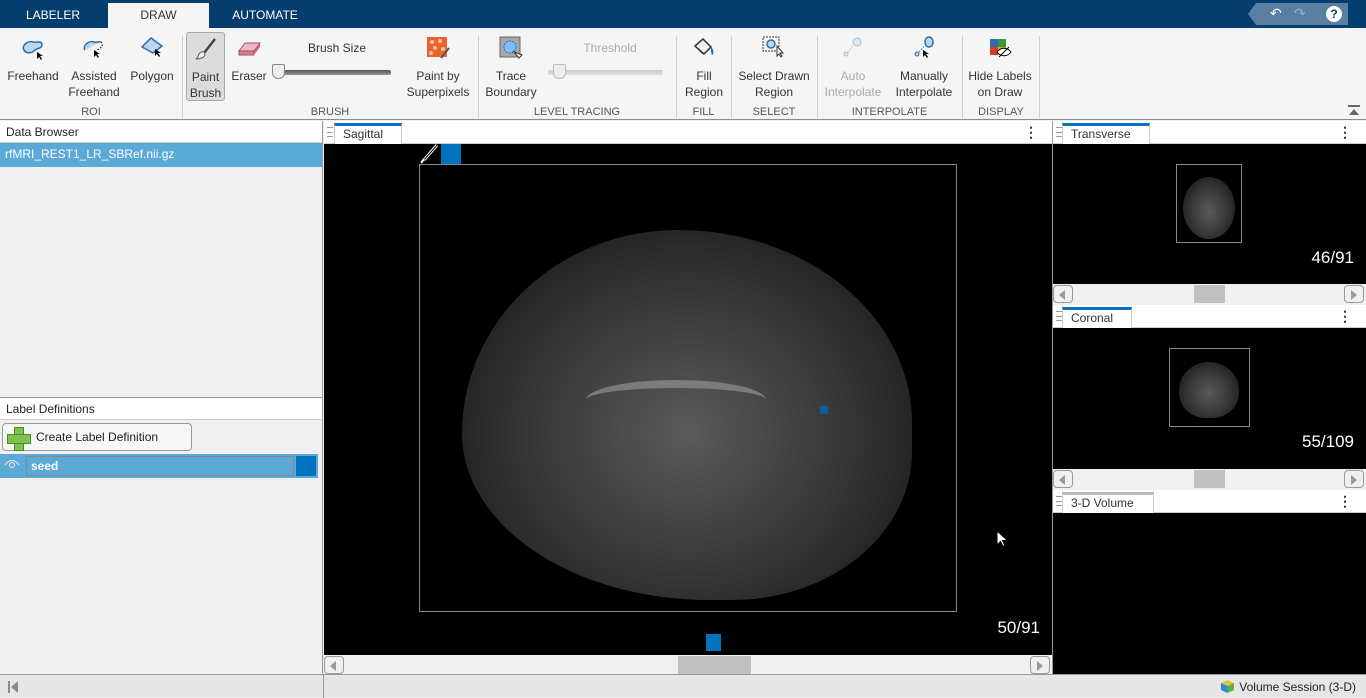 Image resolution: width=1366 pixels, height=698 pixels. I want to click on superpixels-icon, so click(438, 48).